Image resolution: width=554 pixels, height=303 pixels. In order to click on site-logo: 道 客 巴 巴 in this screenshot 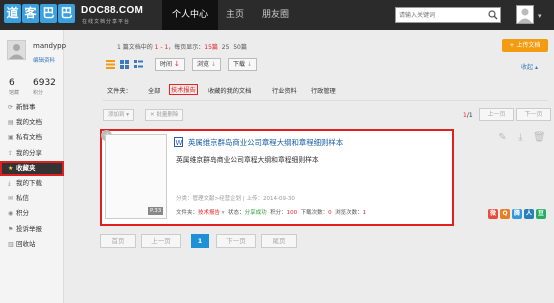, I will do `click(39, 13)`.